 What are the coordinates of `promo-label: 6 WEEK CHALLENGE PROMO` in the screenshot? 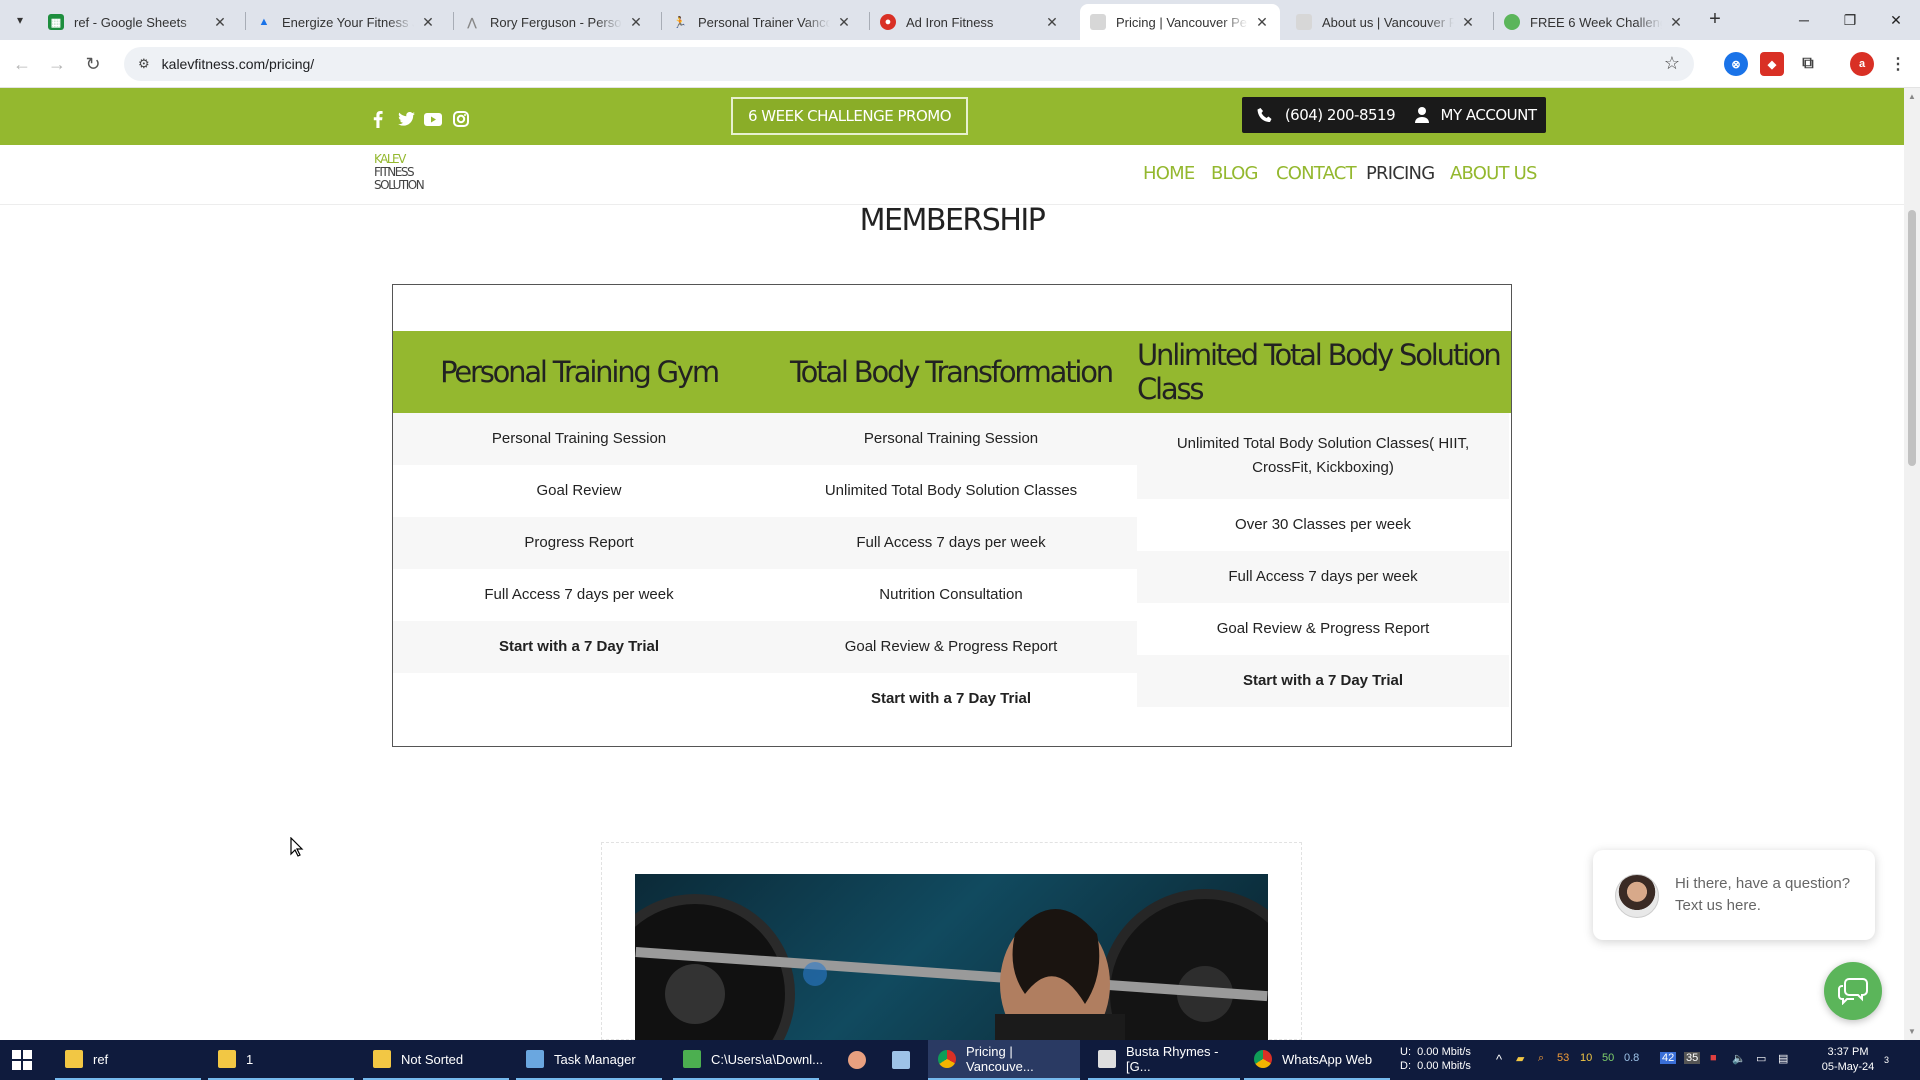 It's located at (849, 116).